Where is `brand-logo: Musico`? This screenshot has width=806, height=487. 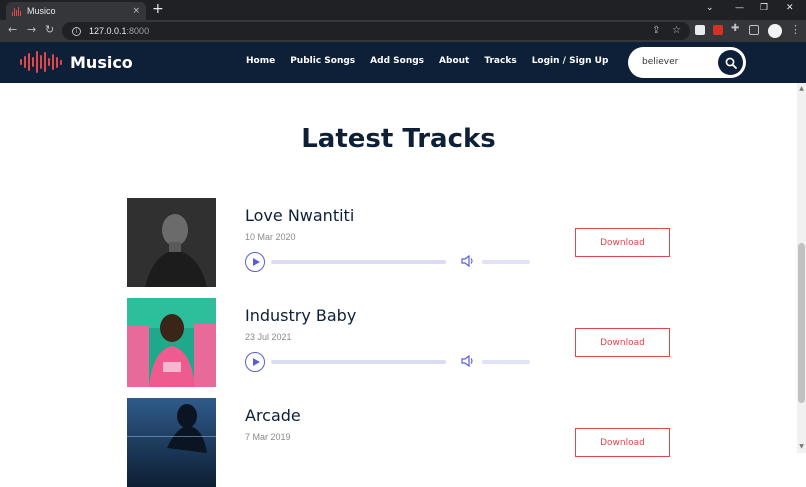
brand-logo: Musico is located at coordinates (76, 62).